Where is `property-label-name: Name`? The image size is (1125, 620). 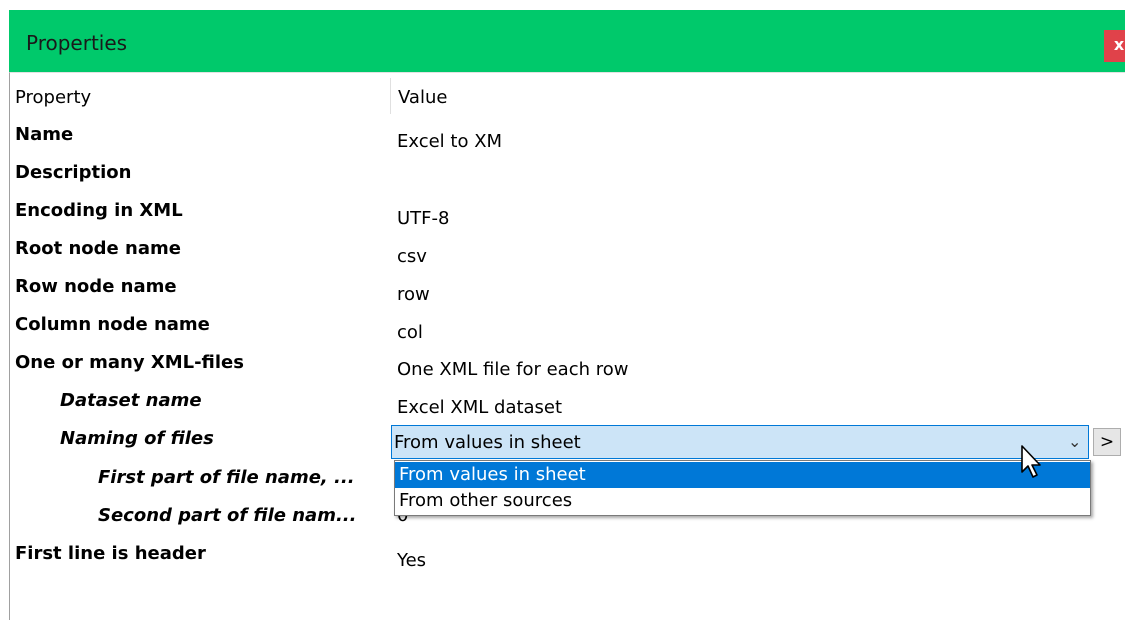 property-label-name: Name is located at coordinates (44, 134).